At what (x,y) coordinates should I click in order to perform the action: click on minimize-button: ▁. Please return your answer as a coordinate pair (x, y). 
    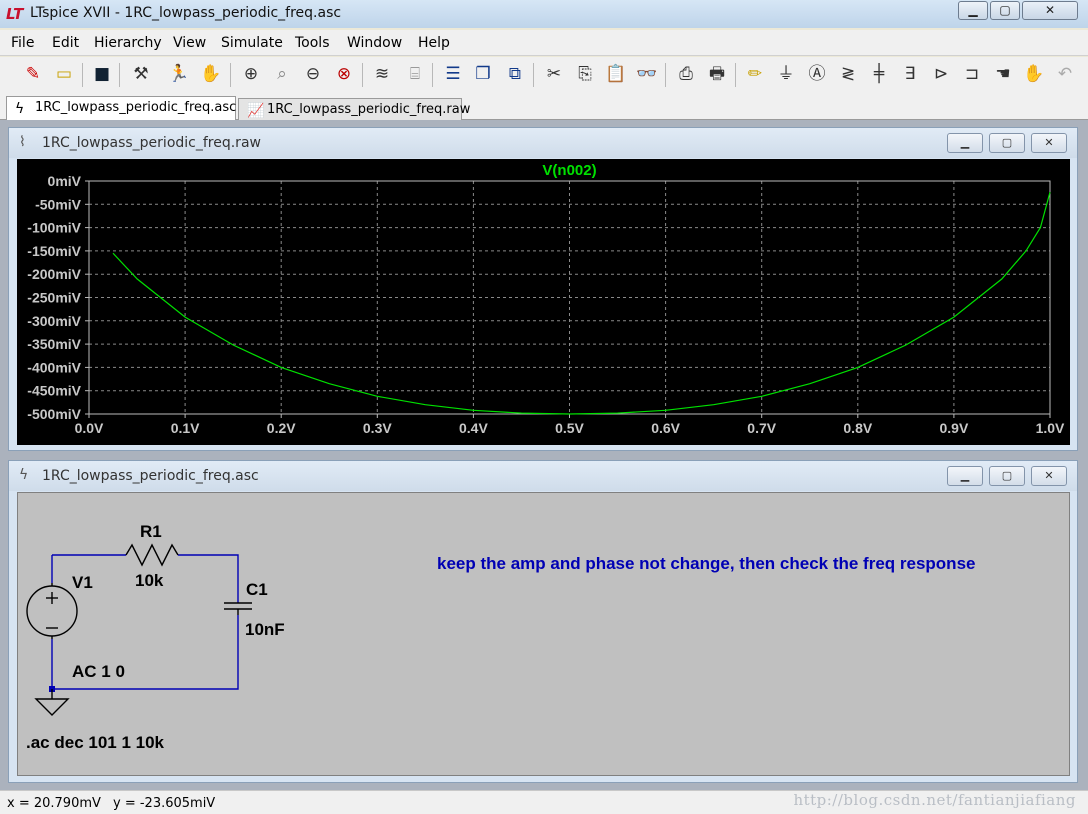
    Looking at the image, I should click on (973, 10).